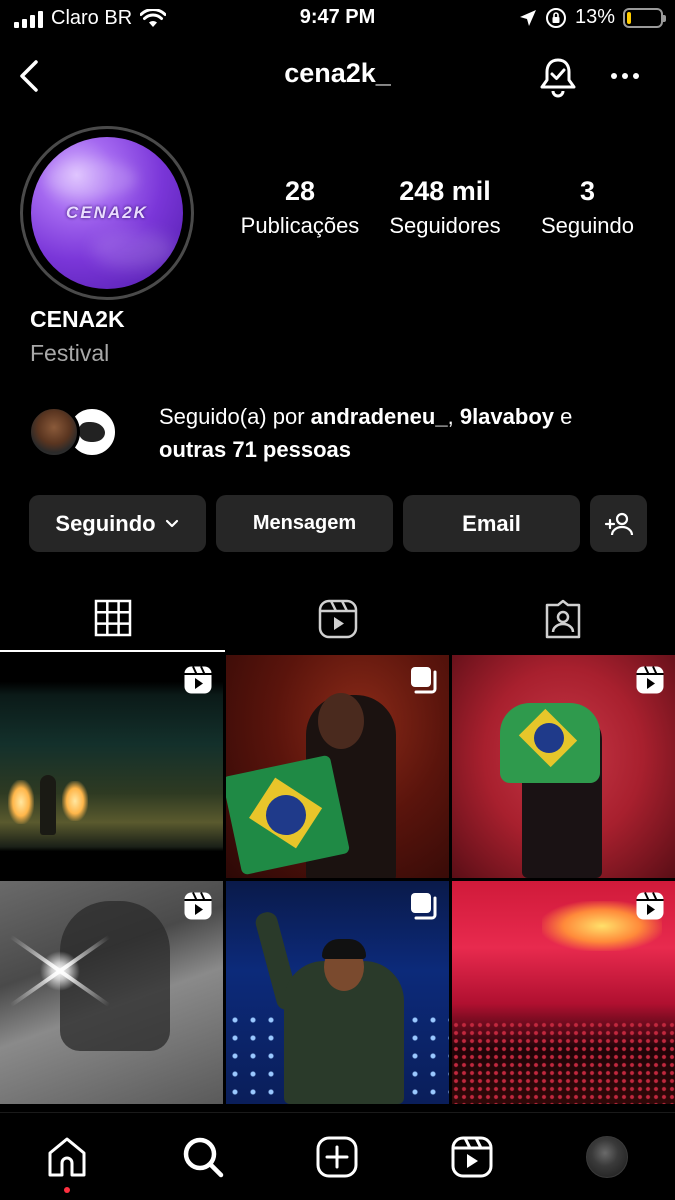 Image resolution: width=675 pixels, height=1200 pixels. Describe the element at coordinates (70, 353) in the screenshot. I see `profile-category: Festival` at that location.